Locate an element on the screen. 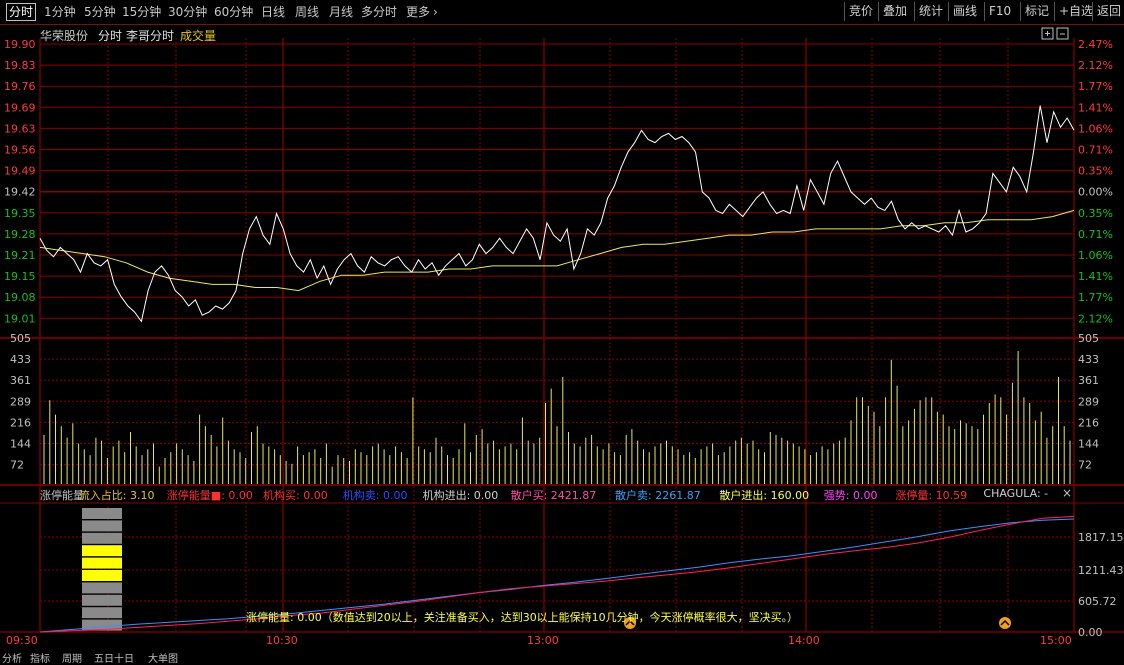 This screenshot has width=1124, height=665. pct-label: 2.47% is located at coordinates (1095, 44).